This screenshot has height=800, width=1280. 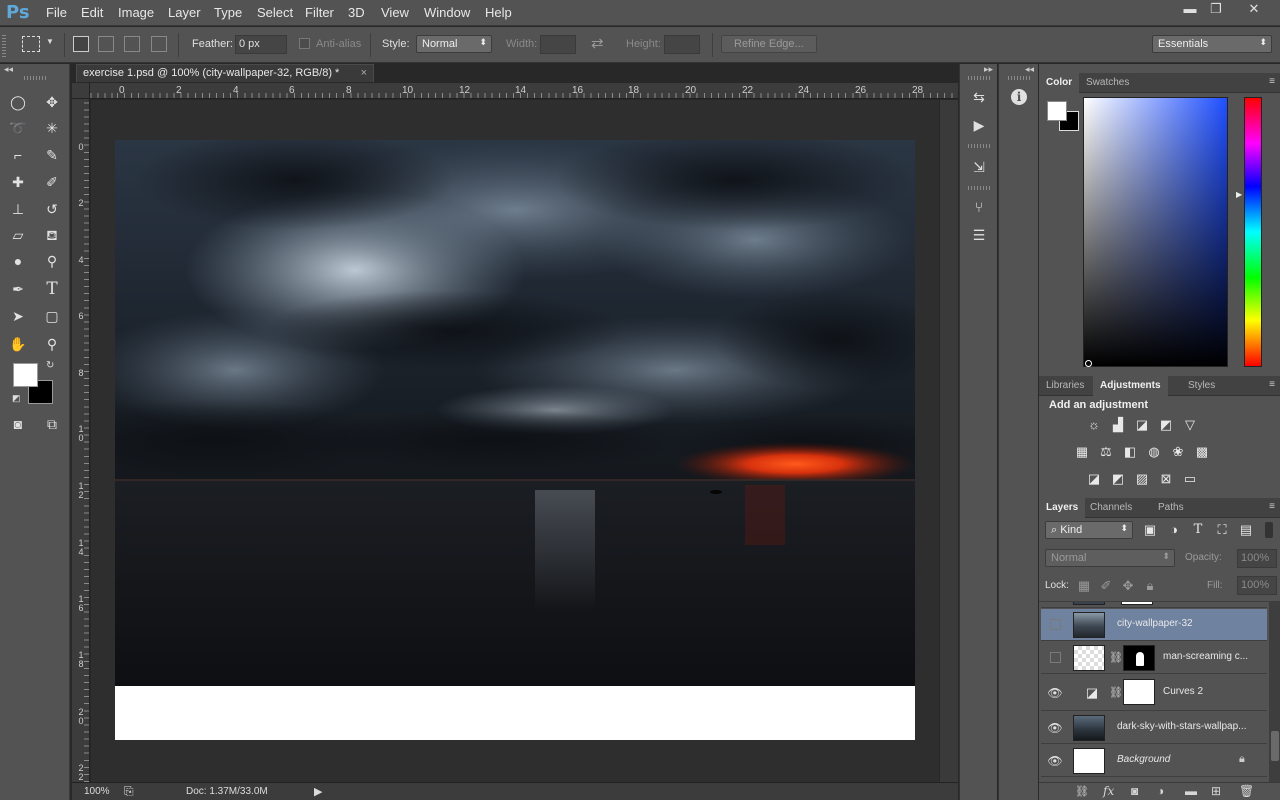 I want to click on threshold-icon: ▨, so click(x=1142, y=479).